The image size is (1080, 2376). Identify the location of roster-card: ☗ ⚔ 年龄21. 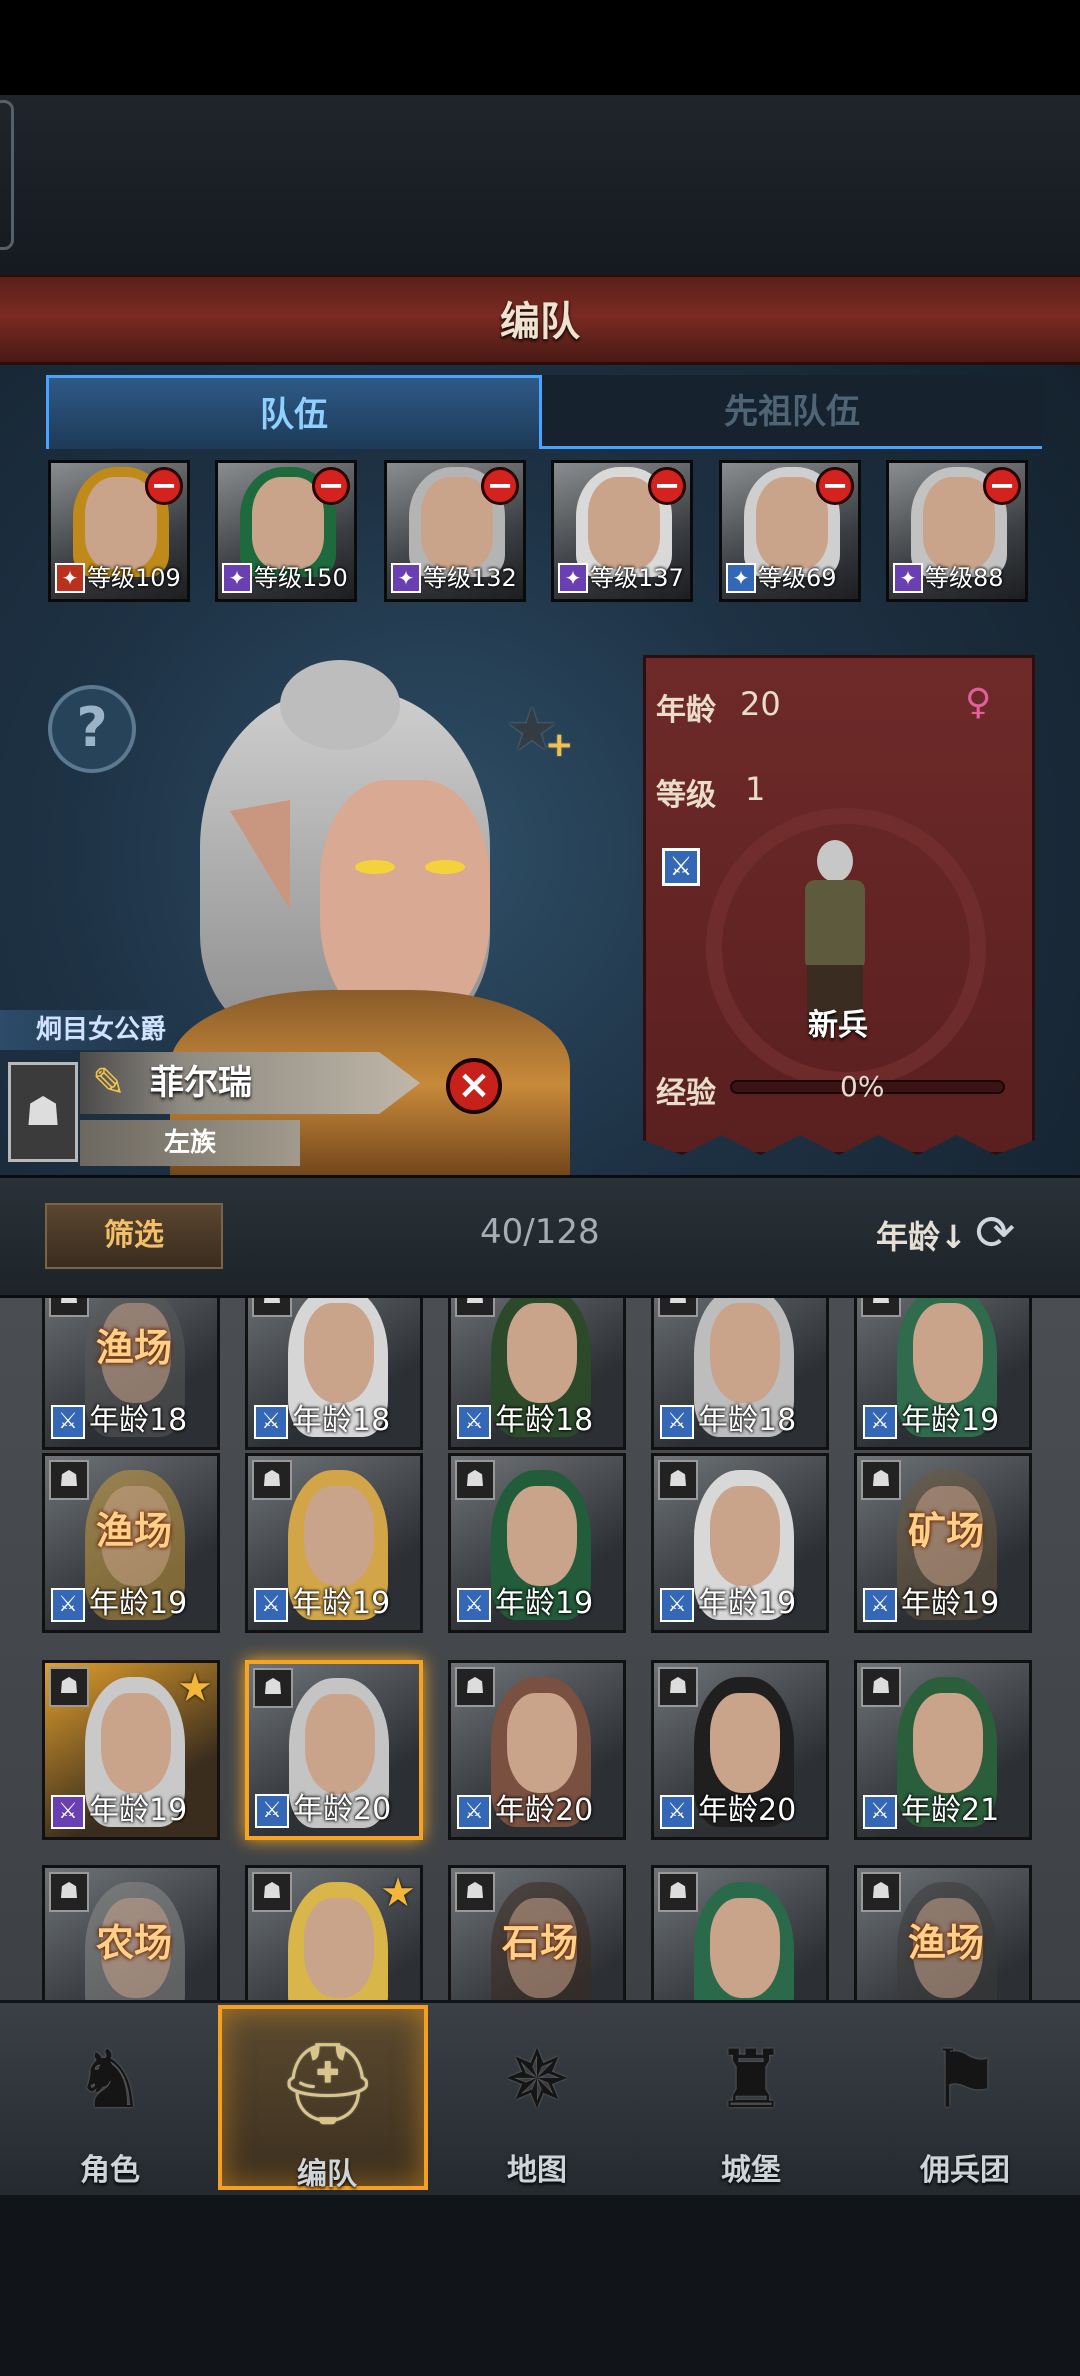
(943, 1750).